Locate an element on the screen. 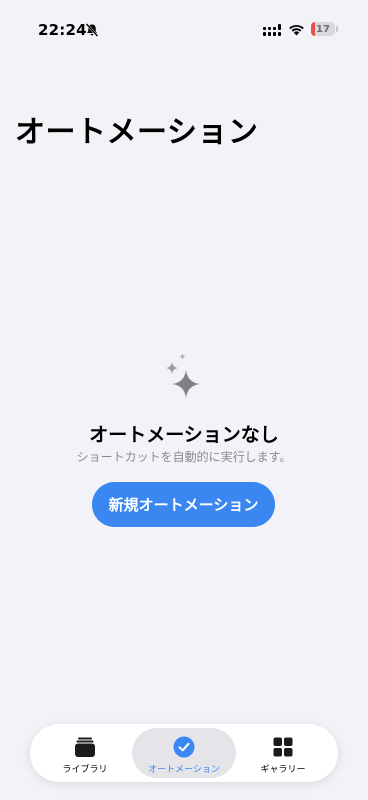  empty-state-subtitle: ショートカットを自動的に実行します。 is located at coordinates (184, 457).